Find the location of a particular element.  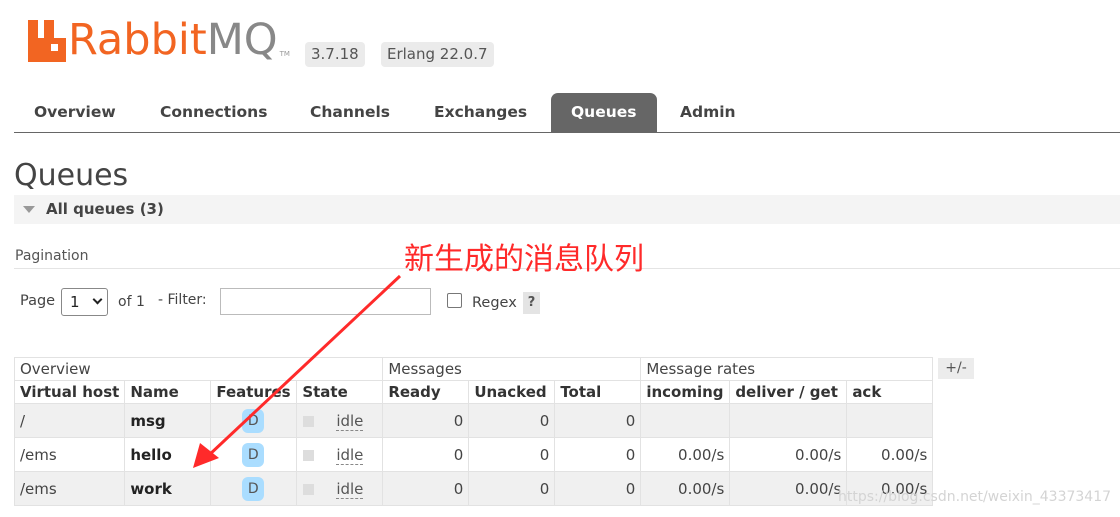

regex-checkbox is located at coordinates (454, 300).